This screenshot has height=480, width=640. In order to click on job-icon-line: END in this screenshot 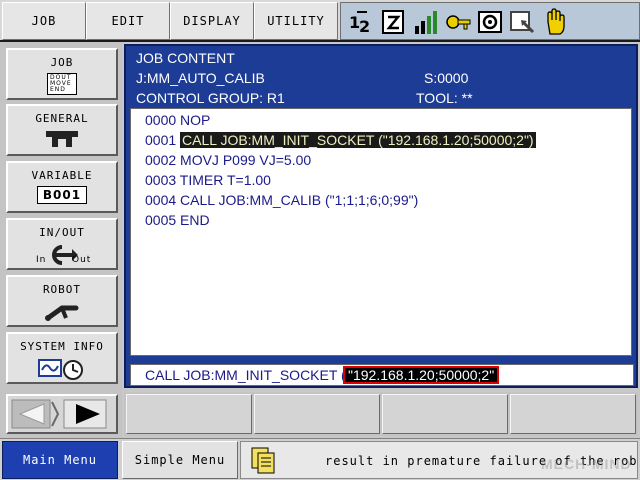, I will do `click(58, 89)`.